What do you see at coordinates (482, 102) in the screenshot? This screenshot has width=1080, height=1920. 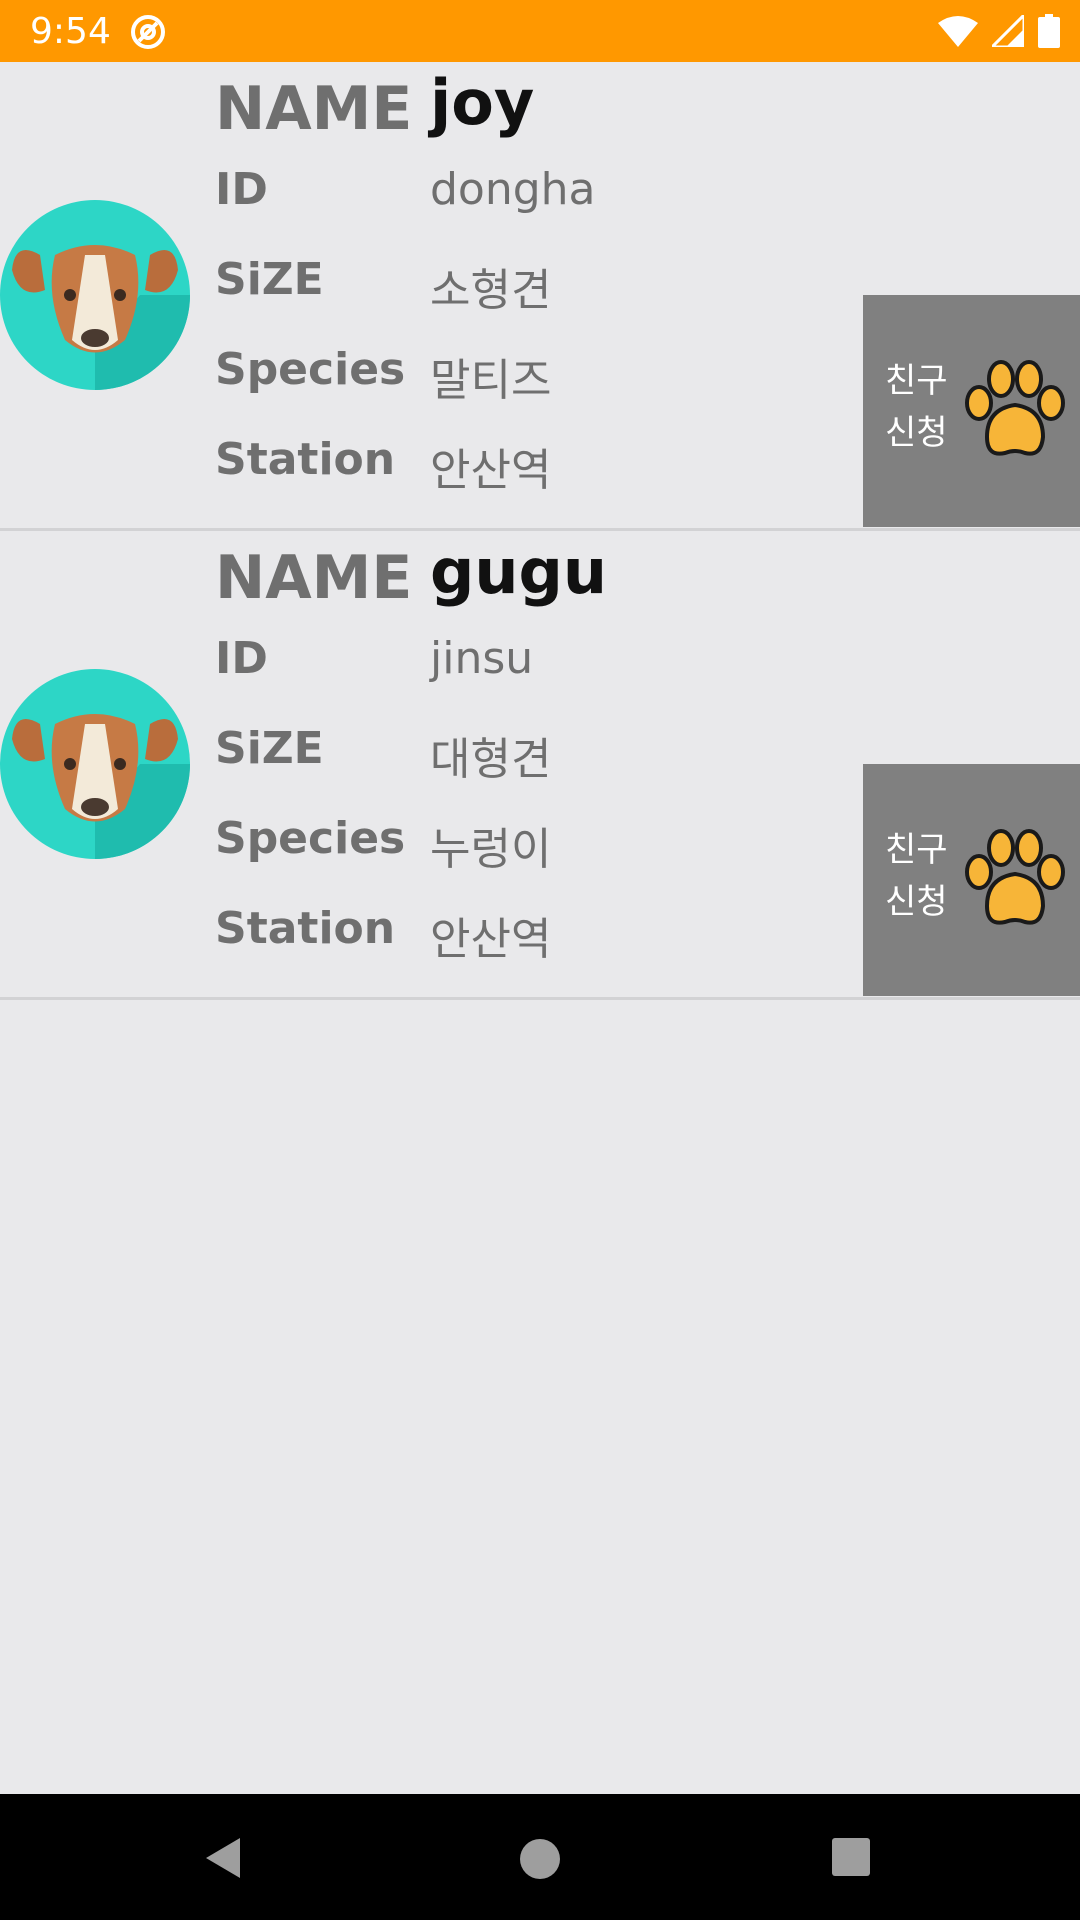 I see `name-value: joy` at bounding box center [482, 102].